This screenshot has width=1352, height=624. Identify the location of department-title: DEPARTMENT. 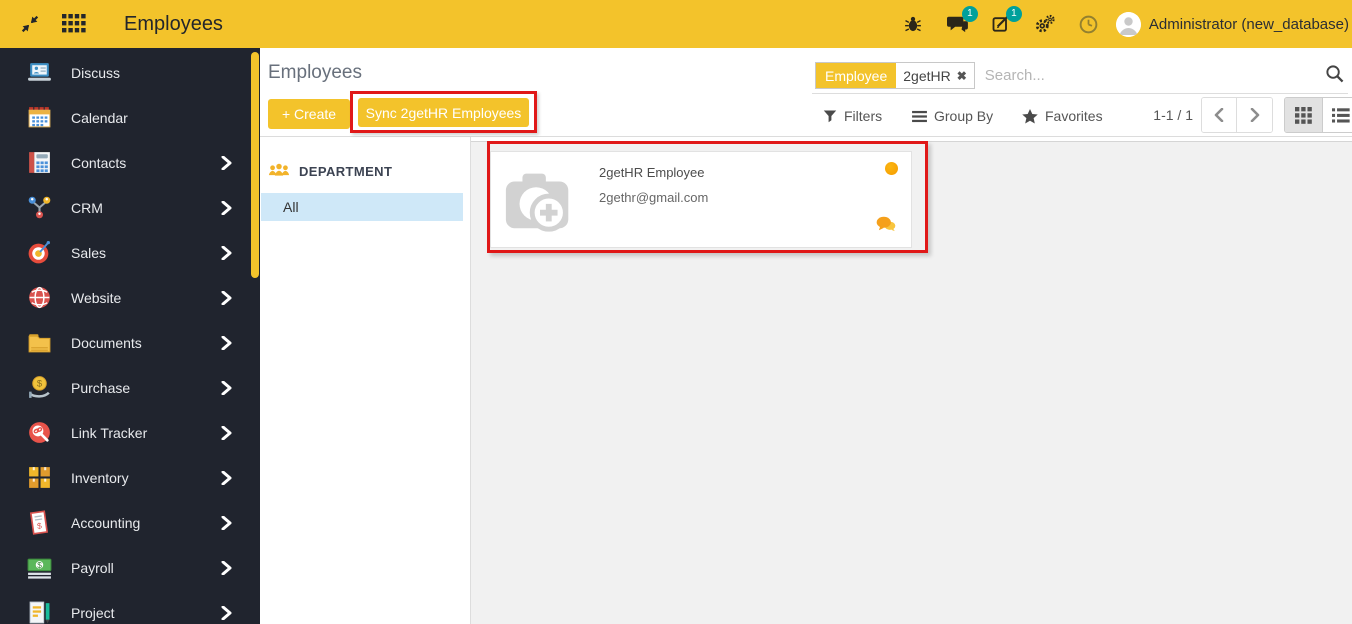
(346, 171).